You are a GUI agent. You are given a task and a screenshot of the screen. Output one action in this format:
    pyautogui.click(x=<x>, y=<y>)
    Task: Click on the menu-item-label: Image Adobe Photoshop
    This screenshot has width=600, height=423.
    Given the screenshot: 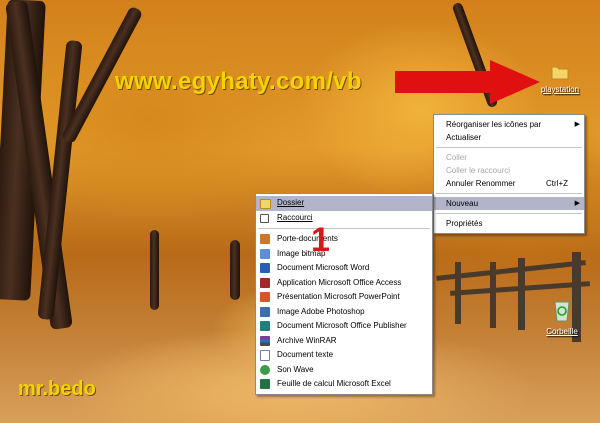 What is the action you would take?
    pyautogui.click(x=321, y=311)
    